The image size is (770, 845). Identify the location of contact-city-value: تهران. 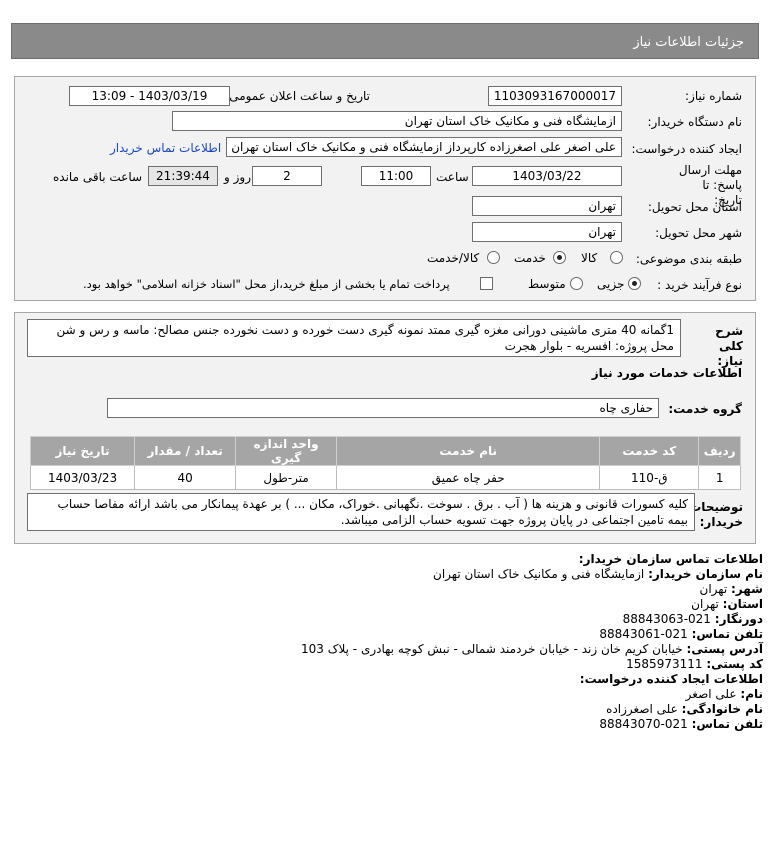
(713, 589).